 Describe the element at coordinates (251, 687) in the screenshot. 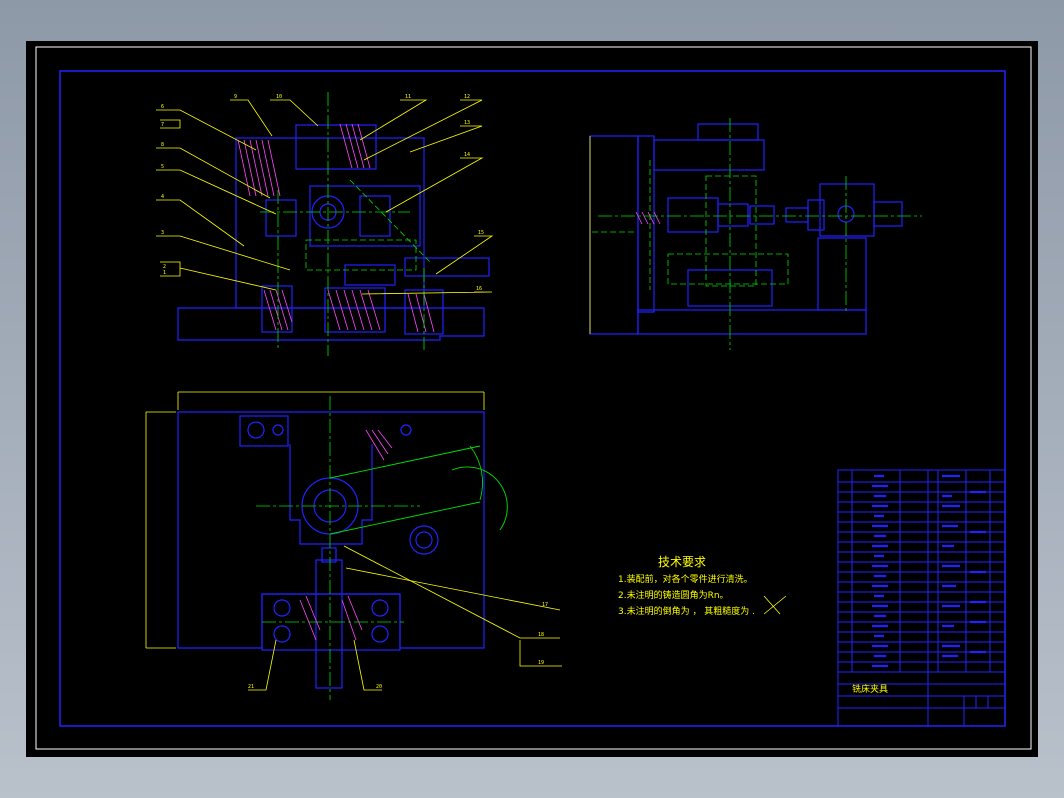

I see `balloon-21: 21` at that location.